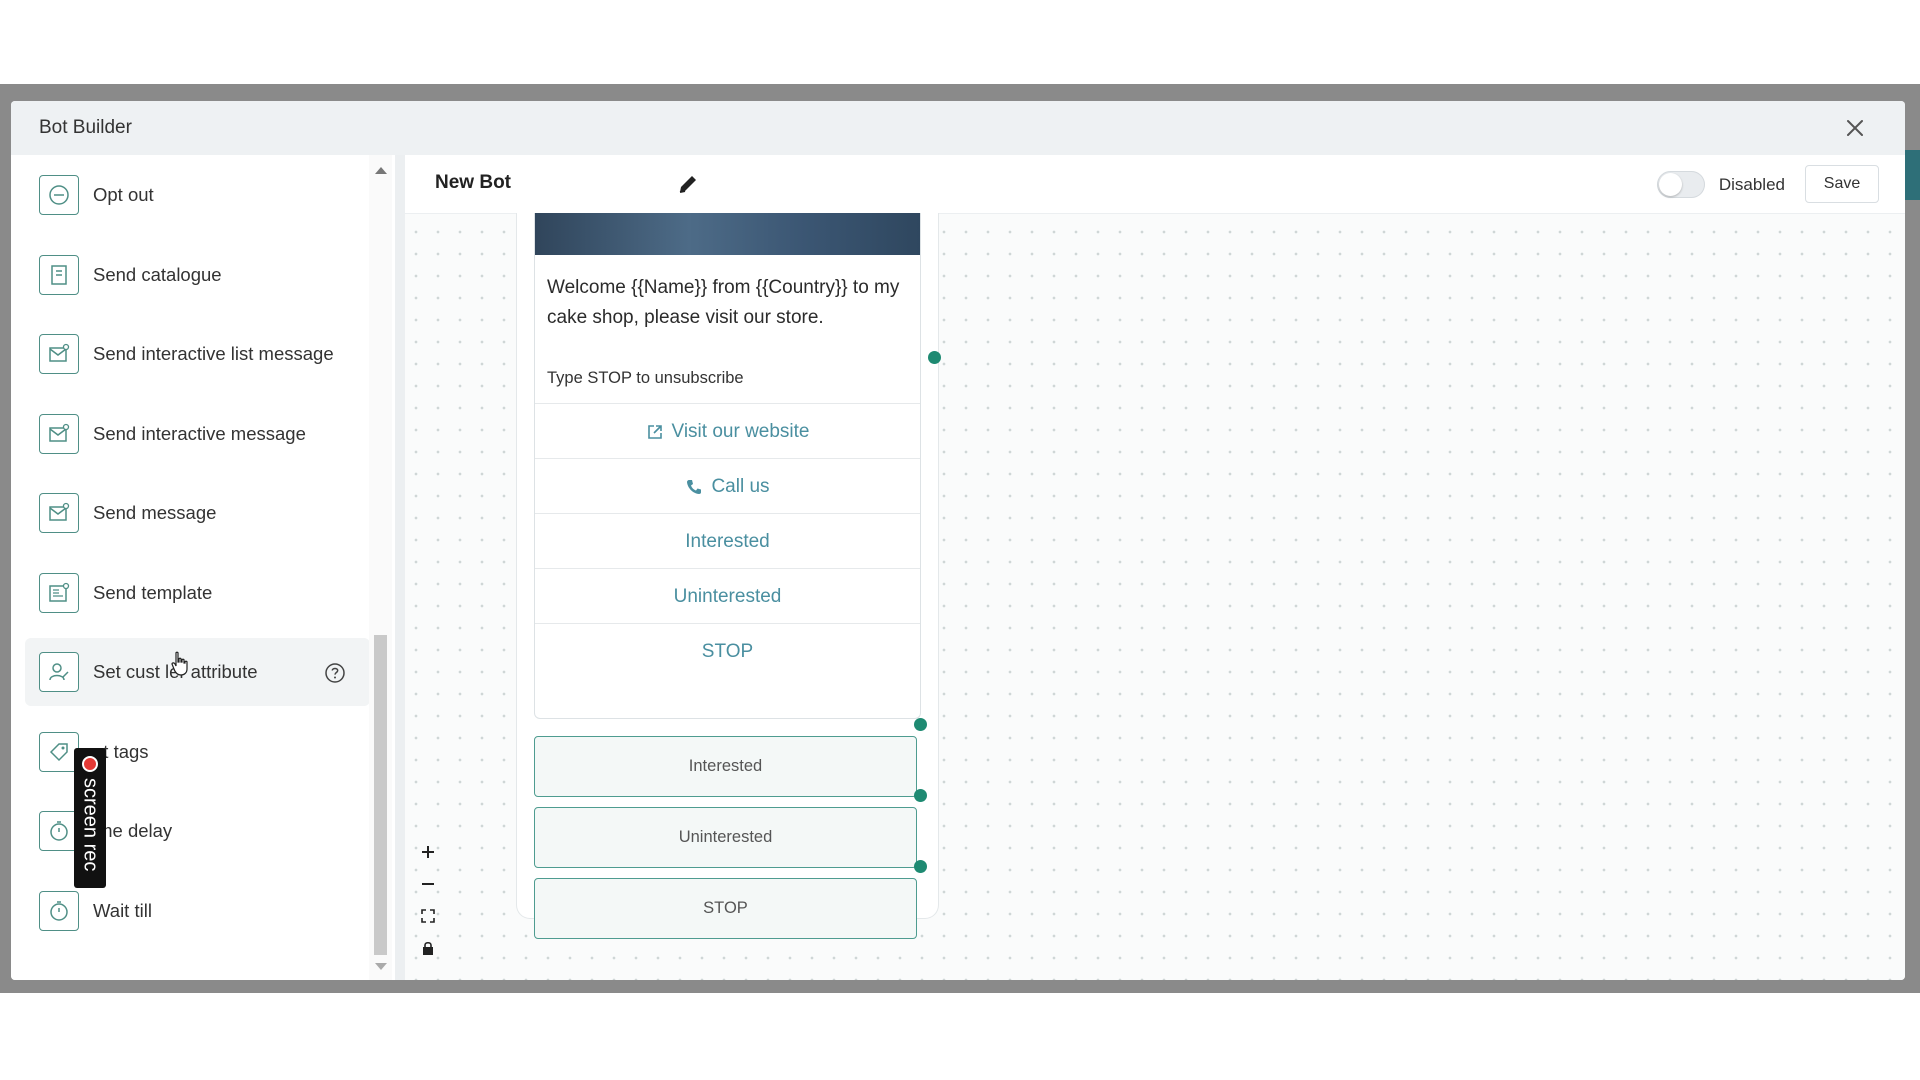  Describe the element at coordinates (335, 673) in the screenshot. I see `help-icon` at that location.